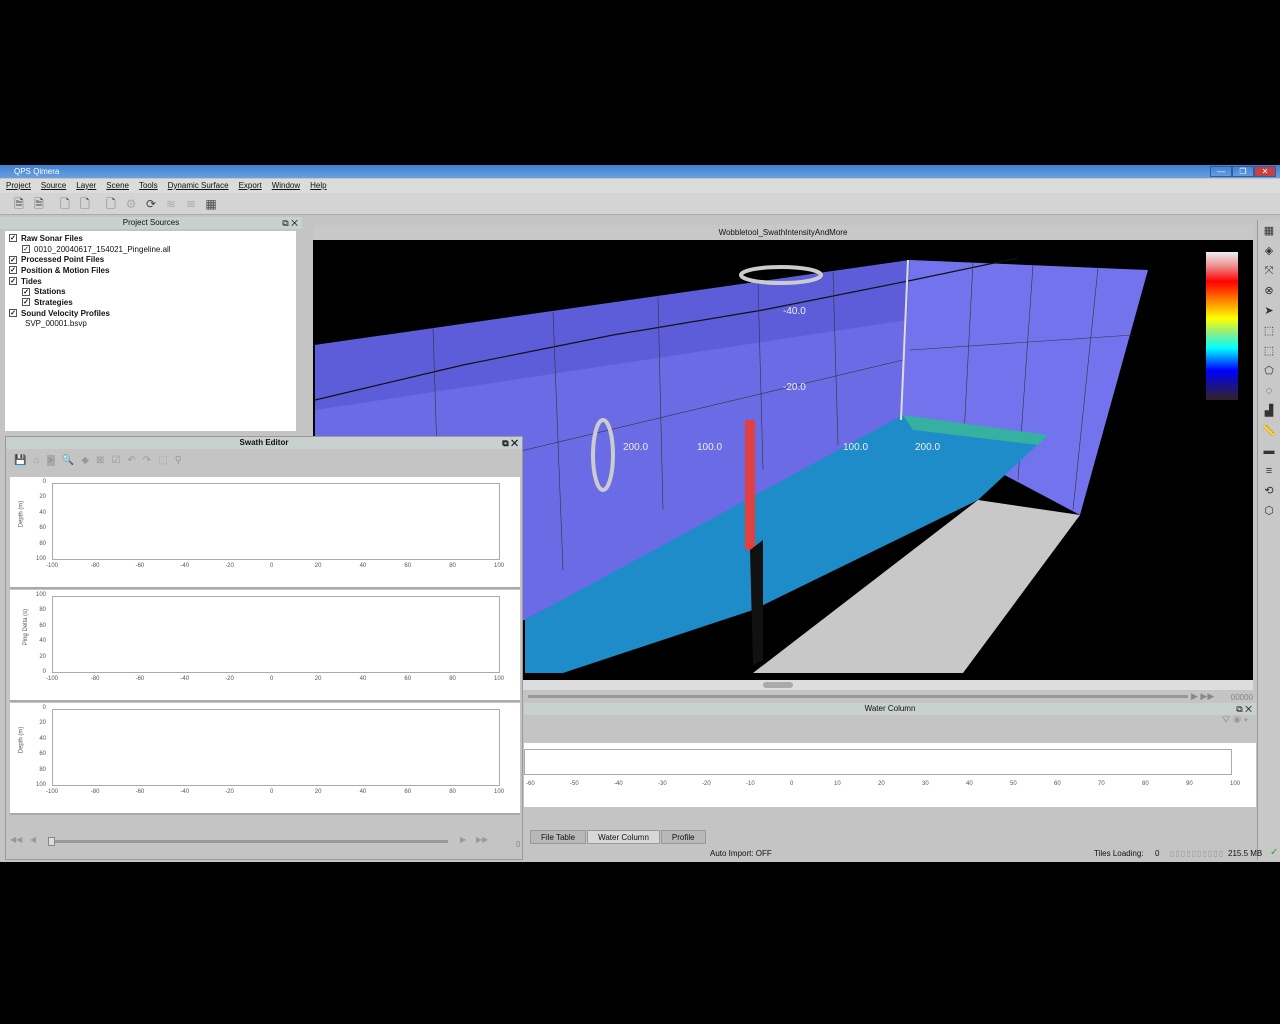 The image size is (1280, 1024). I want to click on profile-icon: ▟, so click(1269, 411).